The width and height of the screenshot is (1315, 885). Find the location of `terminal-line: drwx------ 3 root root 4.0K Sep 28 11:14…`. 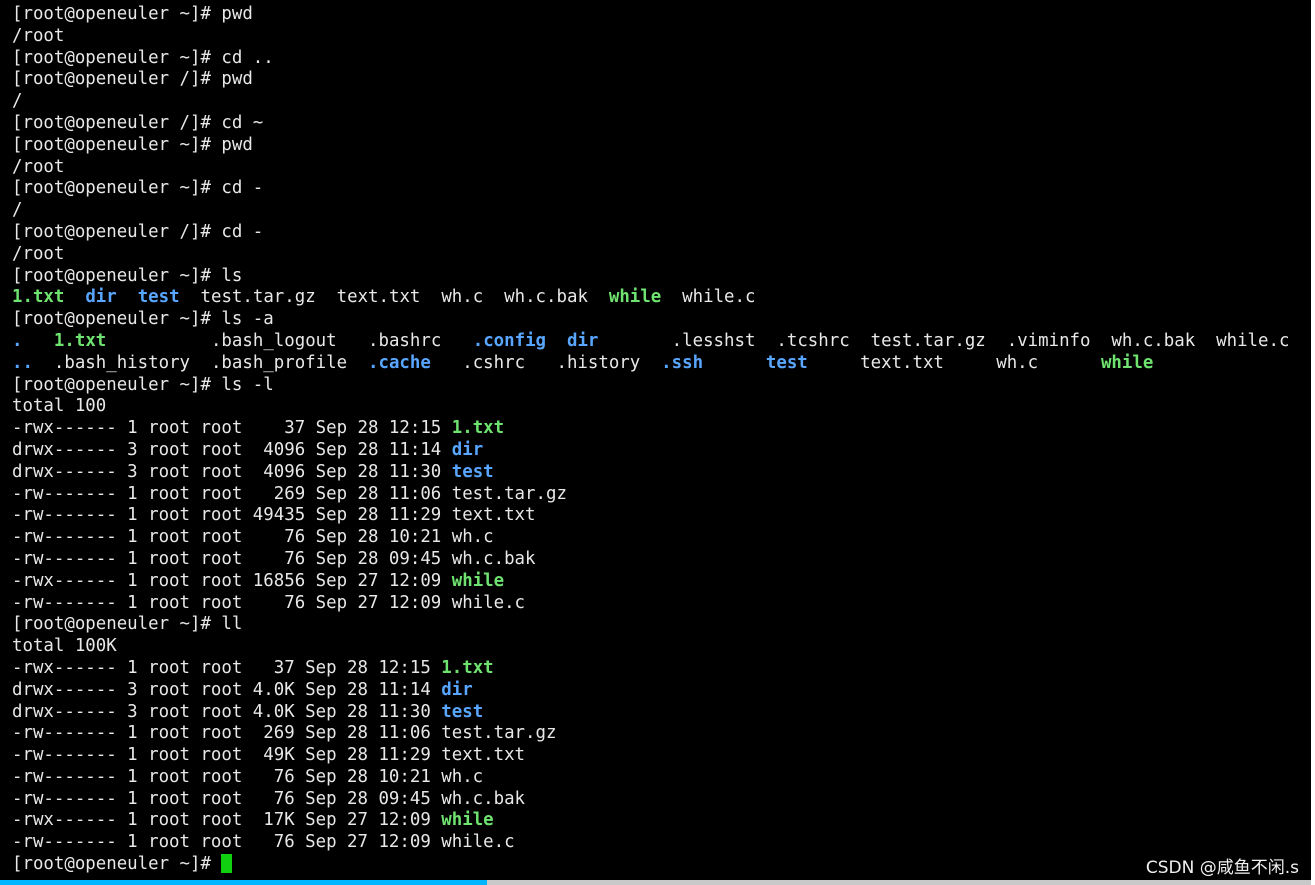

terminal-line: drwx------ 3 root root 4.0K Sep 28 11:14… is located at coordinates (650, 691).